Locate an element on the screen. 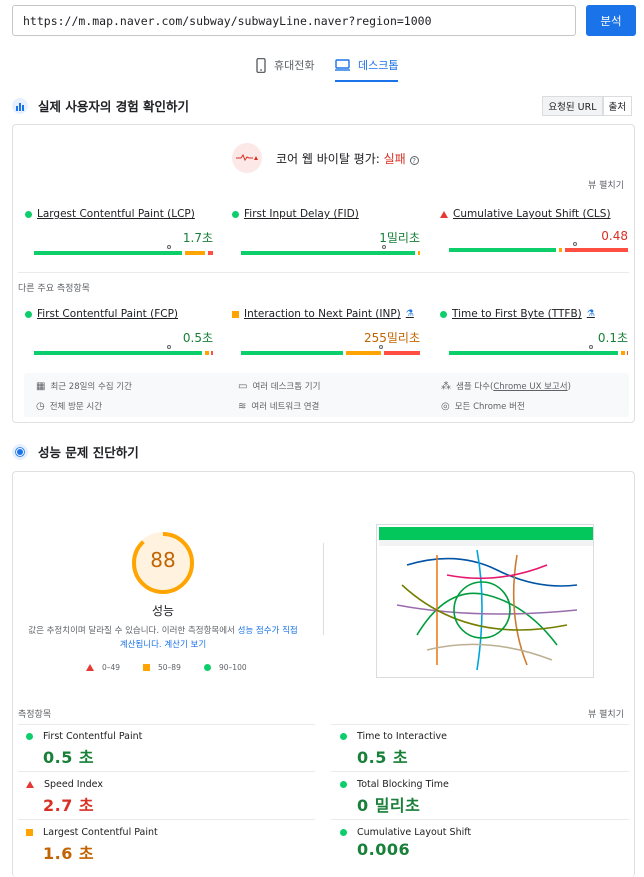 The image size is (644, 877). metric-lcp: Largest Contentful Paint (LCP) 1.7초 is located at coordinates (119, 231).